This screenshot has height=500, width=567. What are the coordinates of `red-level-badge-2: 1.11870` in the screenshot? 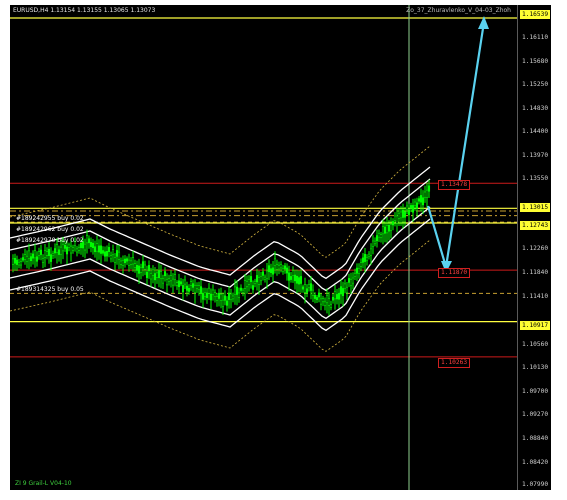 It's located at (454, 273).